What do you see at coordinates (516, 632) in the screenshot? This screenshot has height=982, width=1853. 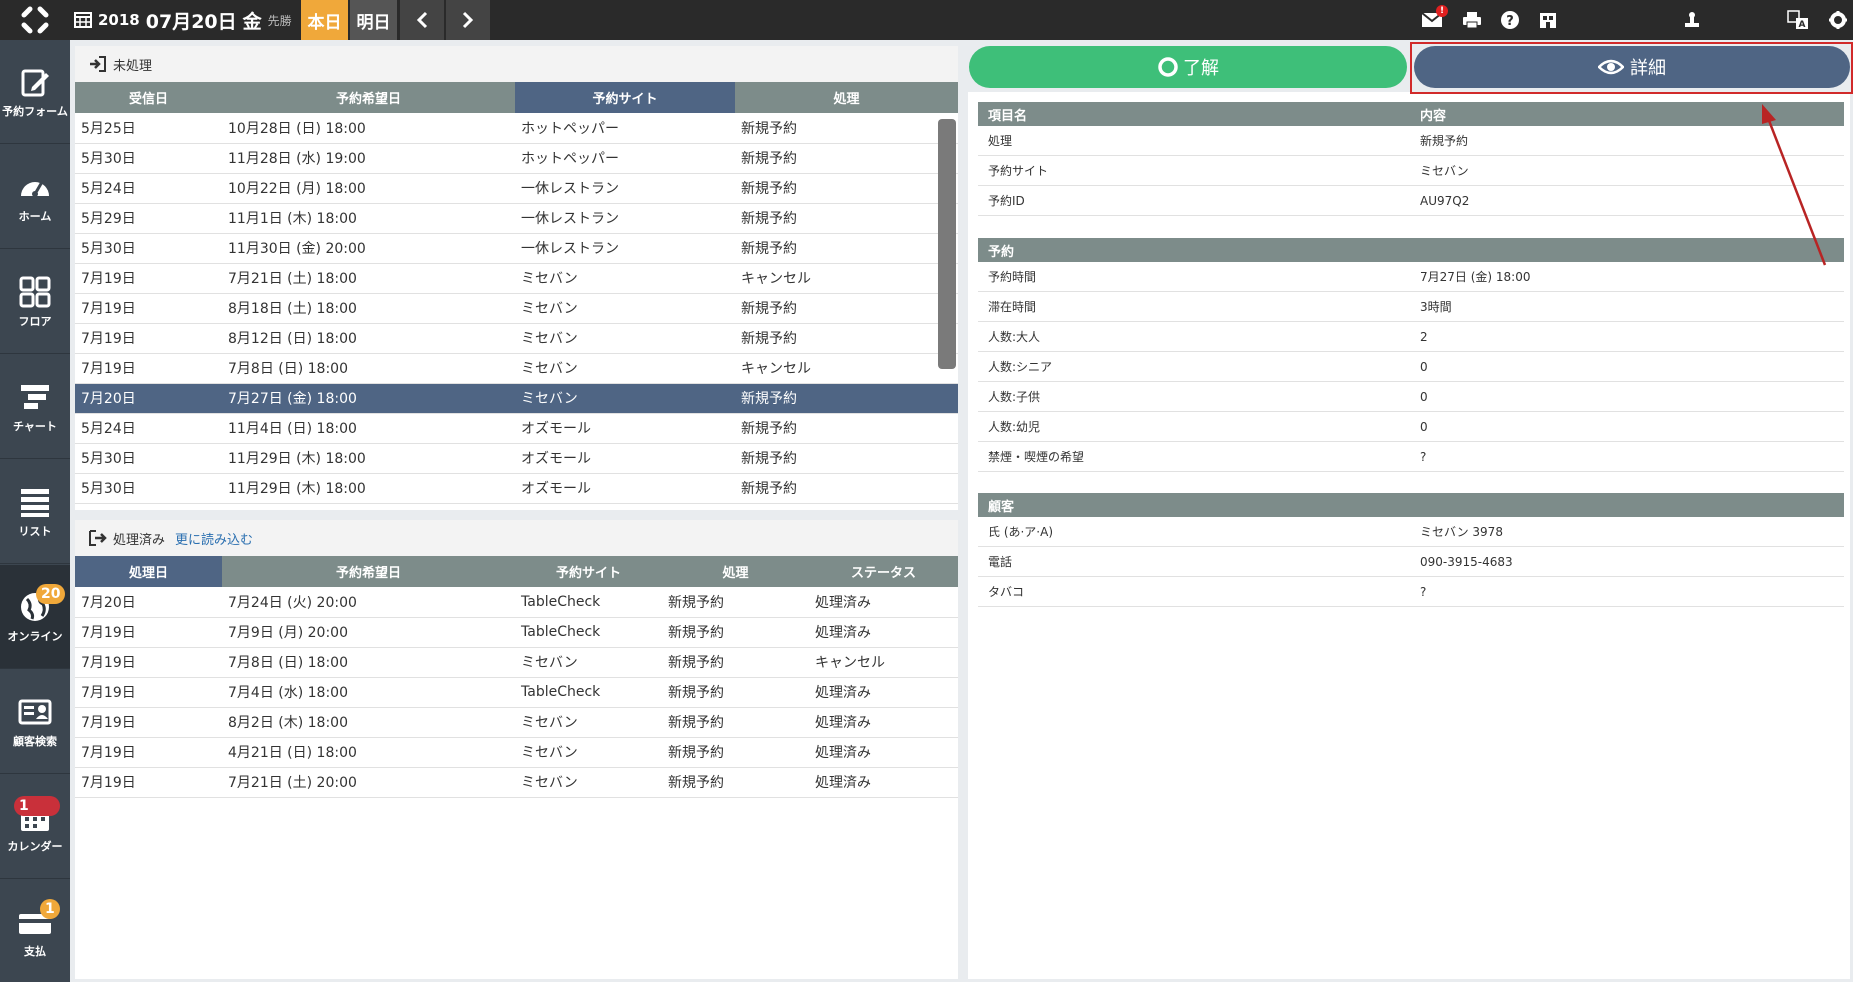 I see `table-row: 7月19日 7月9日 (月) 20:00 TableCheck 新規予約 処理済み` at bounding box center [516, 632].